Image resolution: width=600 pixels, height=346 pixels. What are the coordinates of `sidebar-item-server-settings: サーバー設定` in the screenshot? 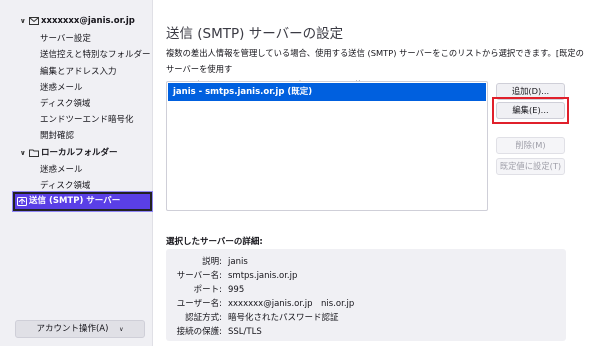 It's located at (45, 39).